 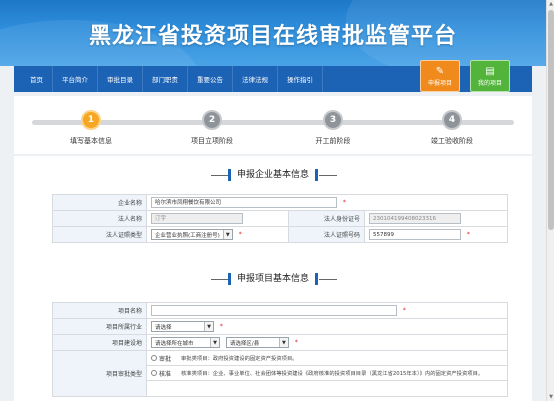 I want to click on apply-project-button: ✎ 申报项目, so click(x=440, y=76).